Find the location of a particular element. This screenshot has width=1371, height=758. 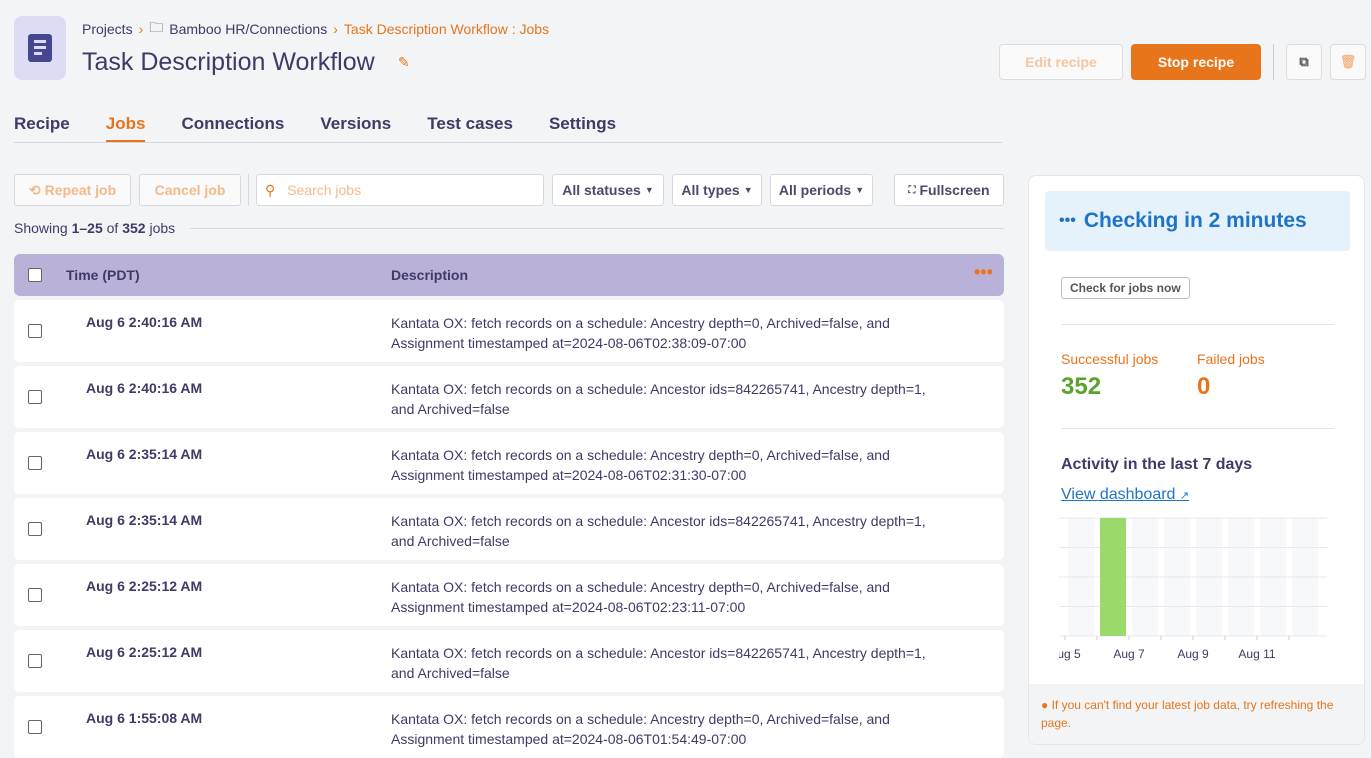

breadcrumb-current: Task Description Workflow : Jobs is located at coordinates (446, 29).